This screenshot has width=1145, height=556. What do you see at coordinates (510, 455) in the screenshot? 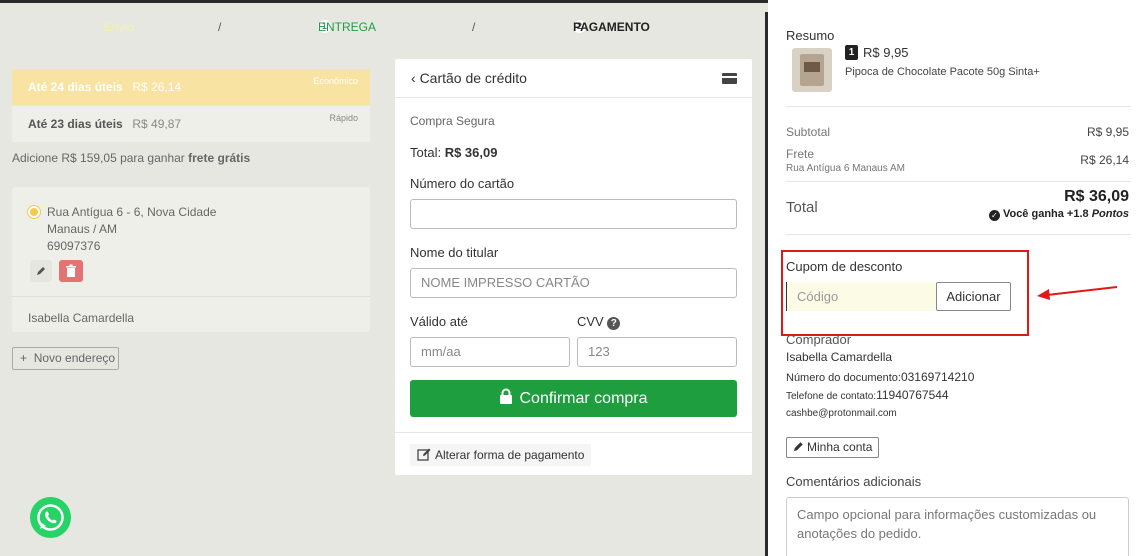
I see `change-payment-label: Alterar forma de pagamento` at bounding box center [510, 455].